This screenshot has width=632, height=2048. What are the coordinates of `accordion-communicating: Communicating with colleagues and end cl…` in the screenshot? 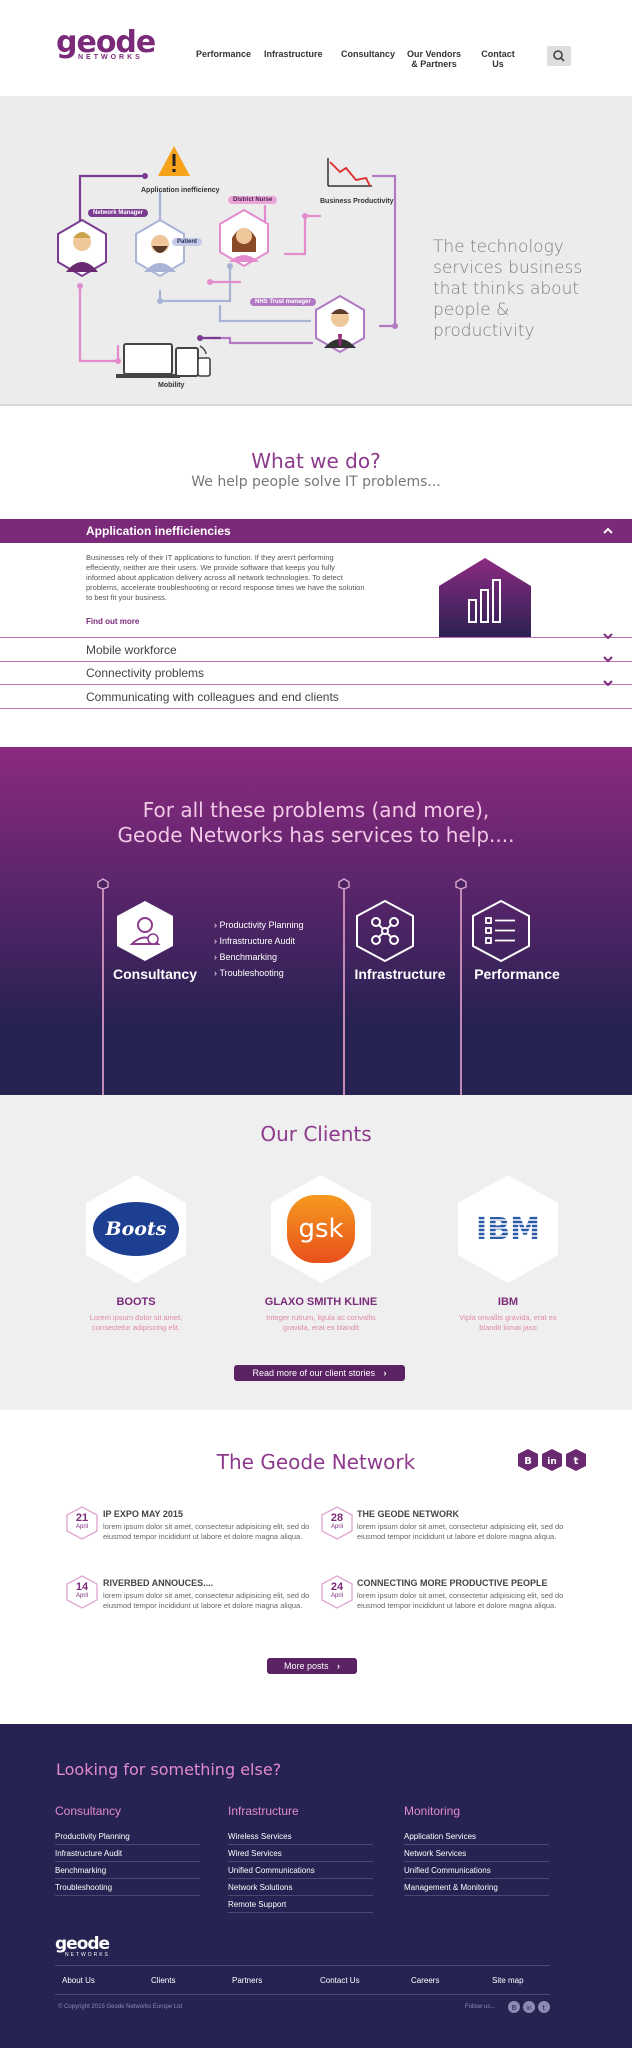 It's located at (316, 694).